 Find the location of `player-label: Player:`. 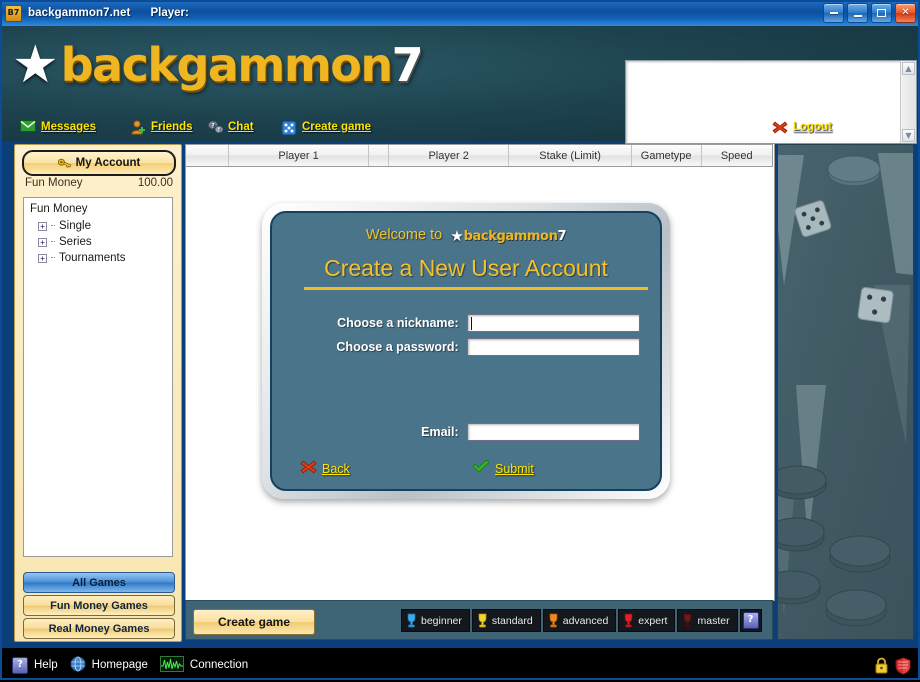

player-label: Player: is located at coordinates (169, 13).